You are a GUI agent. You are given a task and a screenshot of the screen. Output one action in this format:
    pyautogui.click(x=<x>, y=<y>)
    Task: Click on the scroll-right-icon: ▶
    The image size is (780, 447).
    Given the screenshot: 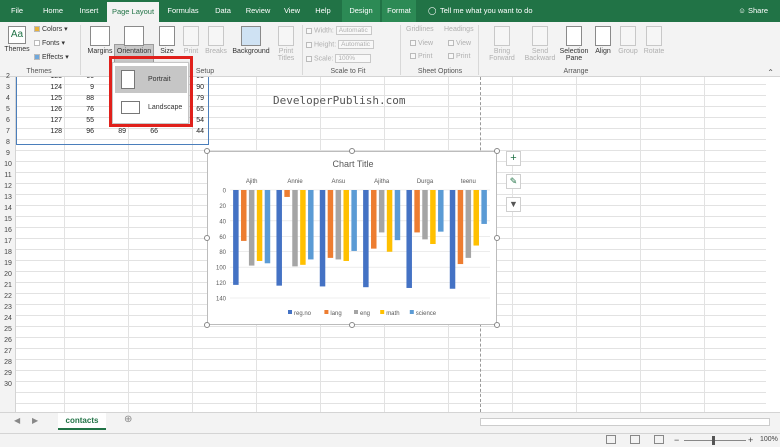 What is the action you would take?
    pyautogui.click(x=35, y=420)
    